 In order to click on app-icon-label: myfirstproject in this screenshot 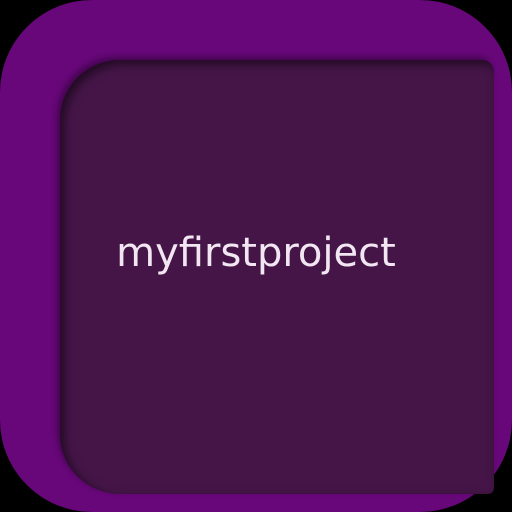, I will do `click(256, 253)`.